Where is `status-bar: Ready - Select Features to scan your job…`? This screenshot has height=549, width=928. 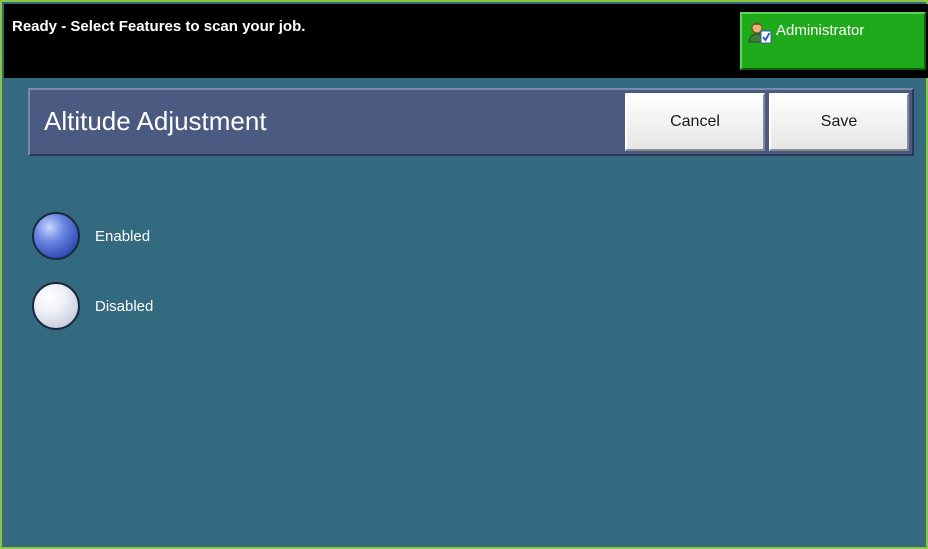
status-bar: Ready - Select Features to scan your job… is located at coordinates (466, 41).